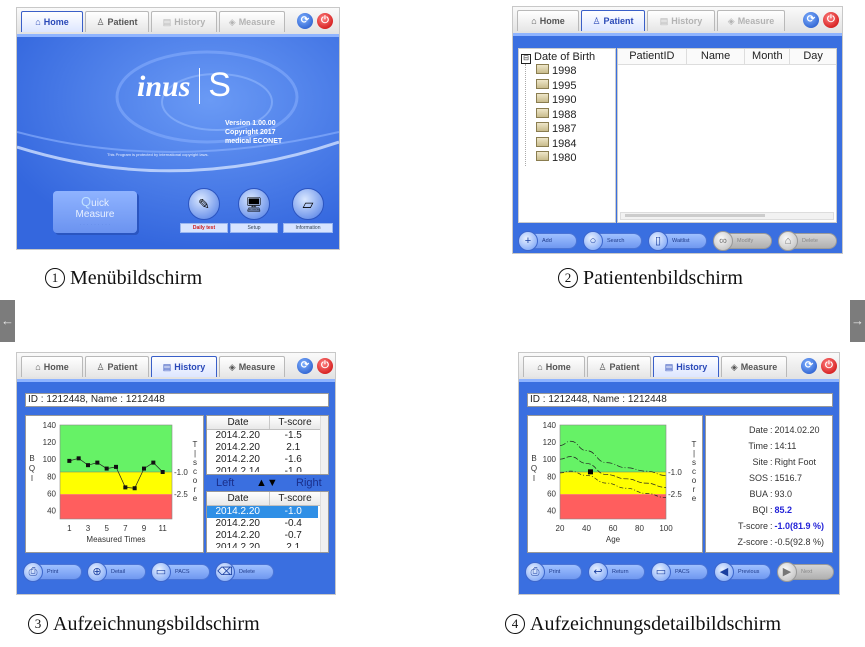 This screenshot has height=647, width=865. I want to click on information-button: ▱ Information, so click(308, 210).